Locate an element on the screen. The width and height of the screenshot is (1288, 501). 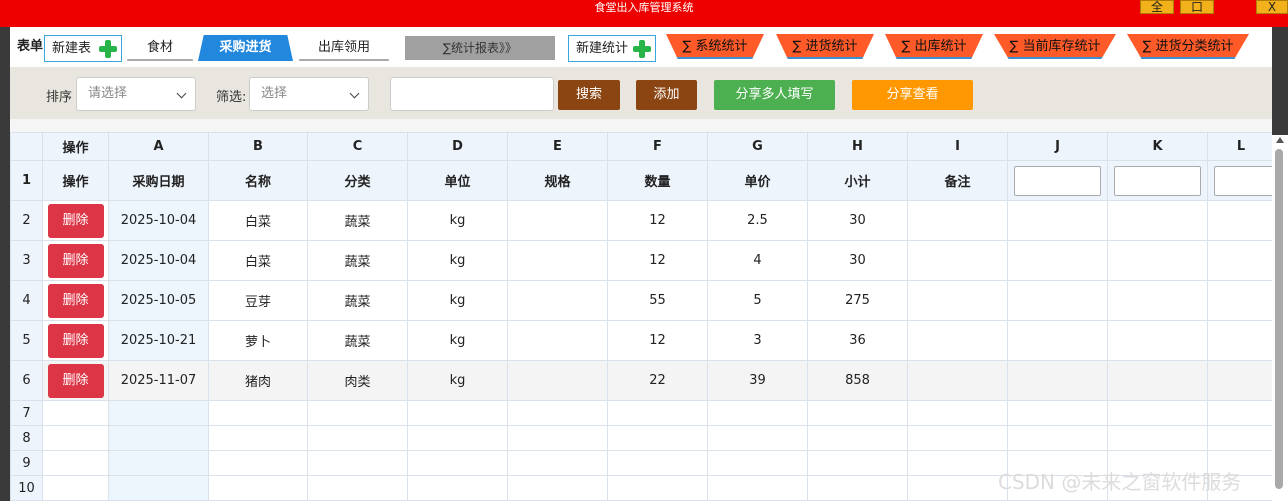
column-letter: 操作 is located at coordinates (75, 146).